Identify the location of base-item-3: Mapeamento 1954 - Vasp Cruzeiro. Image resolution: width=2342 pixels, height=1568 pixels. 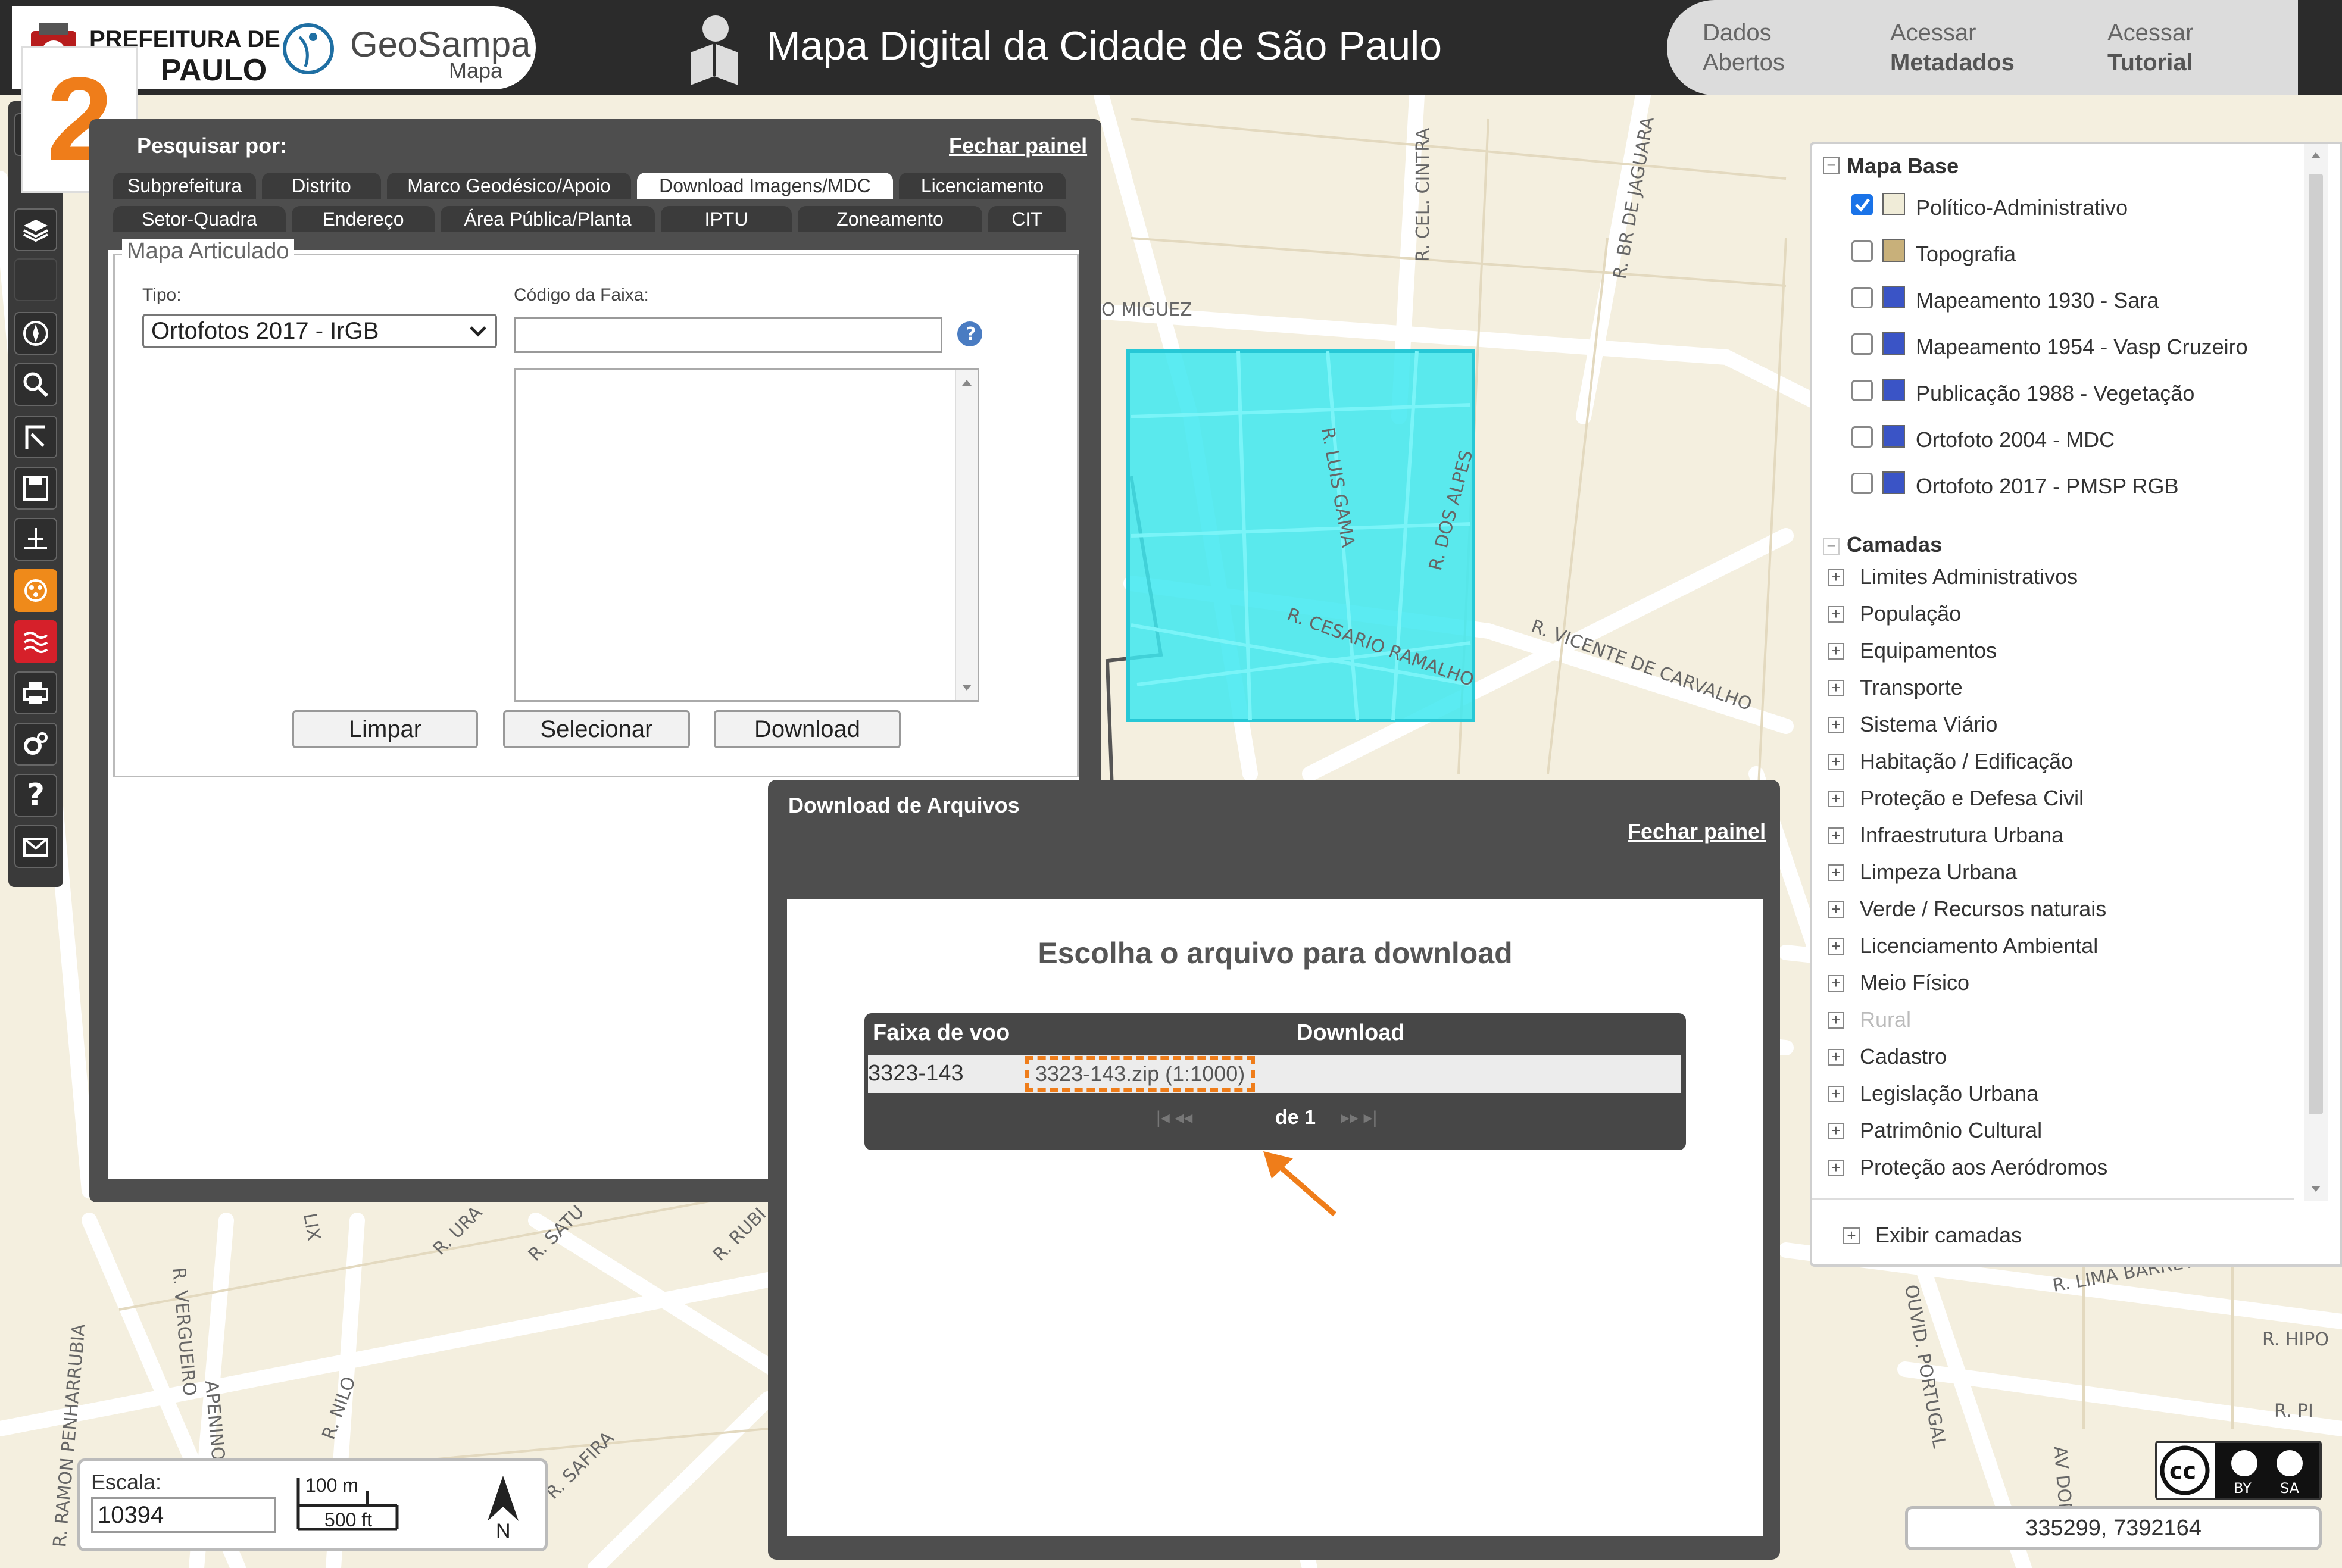
(2082, 347).